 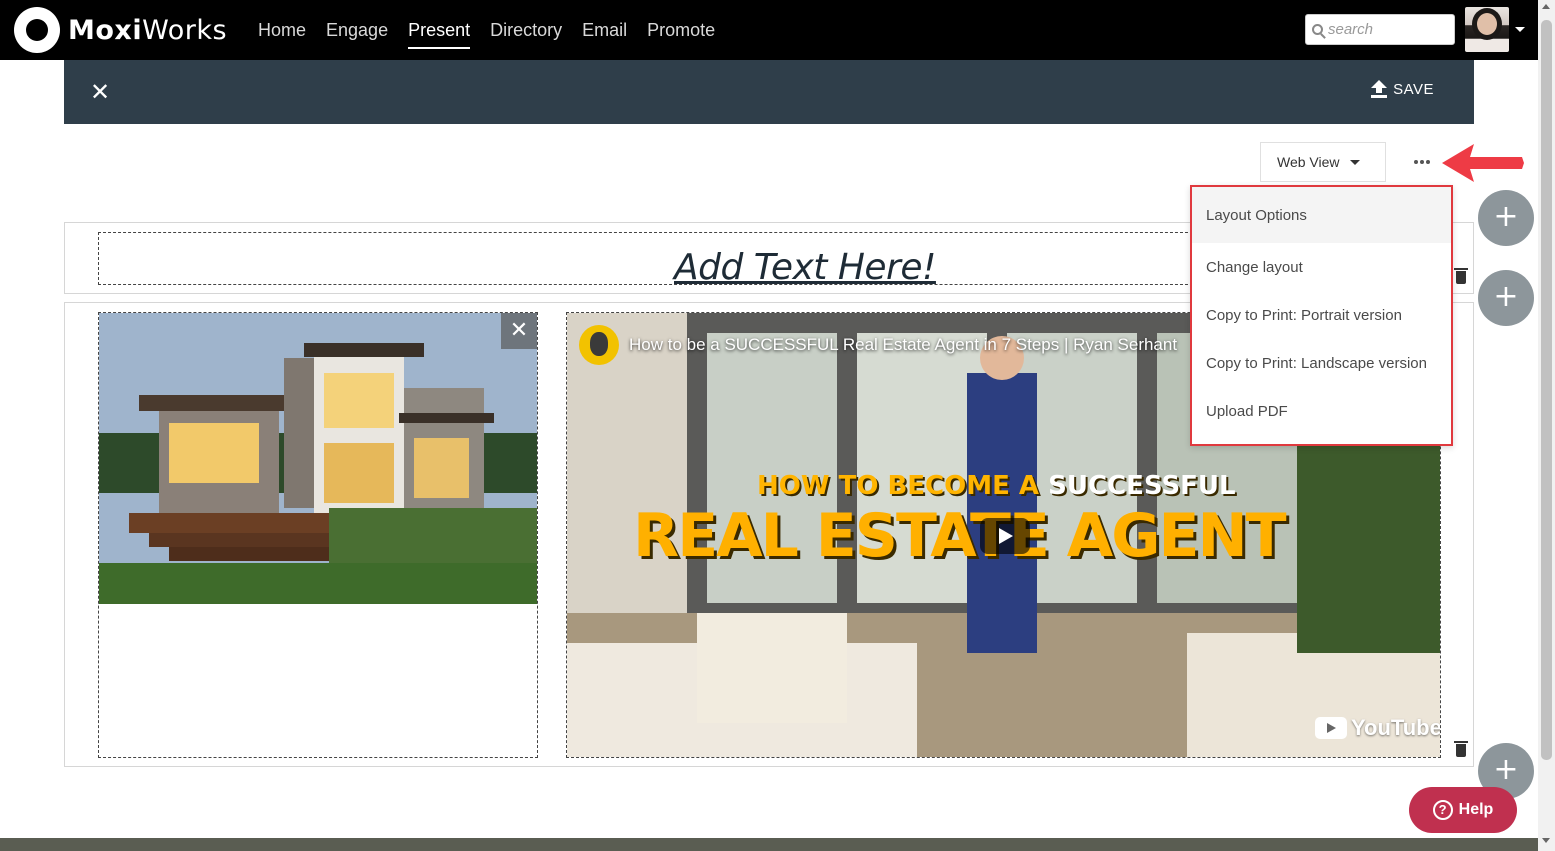 I want to click on house-photo, so click(x=318, y=458).